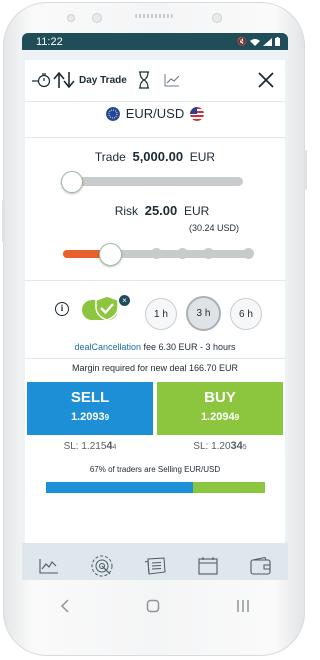 The width and height of the screenshot is (320, 660). I want to click on battery-icon, so click(277, 41).